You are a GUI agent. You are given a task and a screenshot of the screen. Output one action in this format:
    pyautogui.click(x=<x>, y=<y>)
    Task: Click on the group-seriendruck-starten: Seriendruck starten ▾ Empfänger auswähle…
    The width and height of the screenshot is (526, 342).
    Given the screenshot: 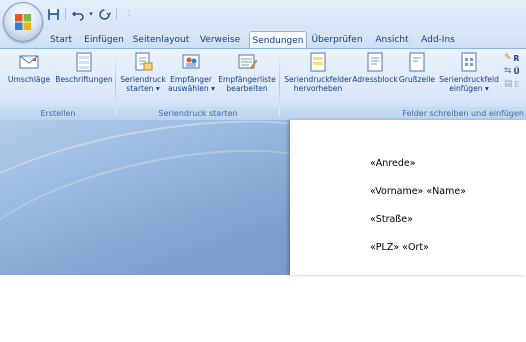 What is the action you would take?
    pyautogui.click(x=198, y=84)
    